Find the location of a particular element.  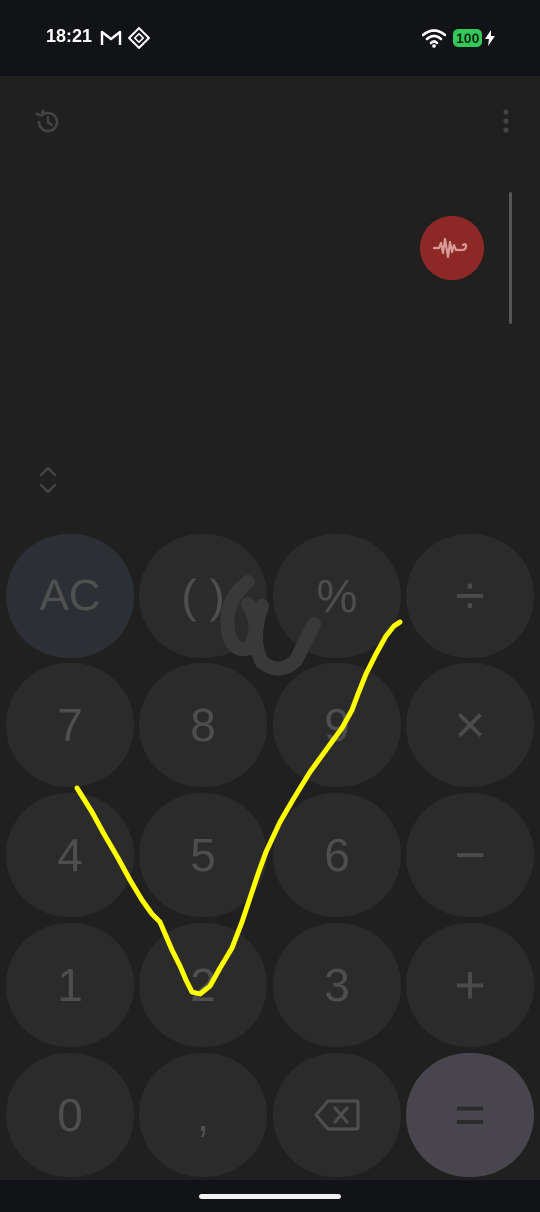

key-backspace is located at coordinates (337, 1115).